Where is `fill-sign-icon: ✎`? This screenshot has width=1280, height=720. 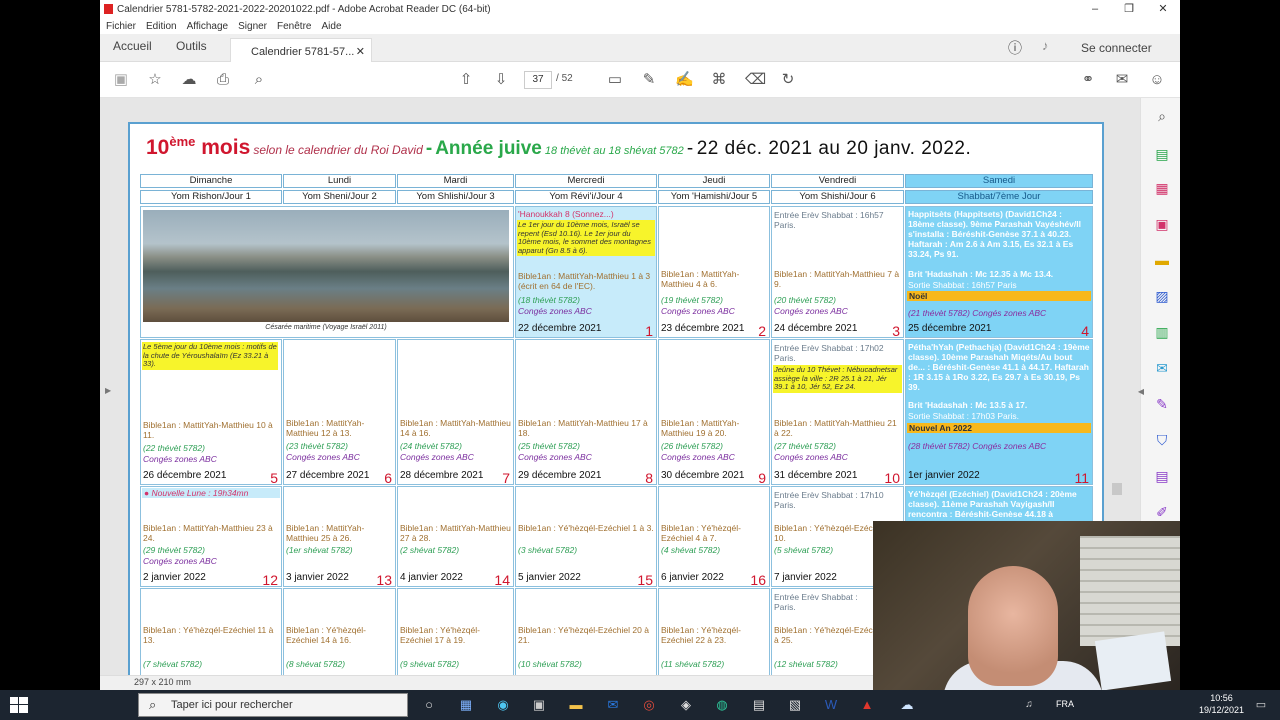 fill-sign-icon: ✎ is located at coordinates (1162, 404).